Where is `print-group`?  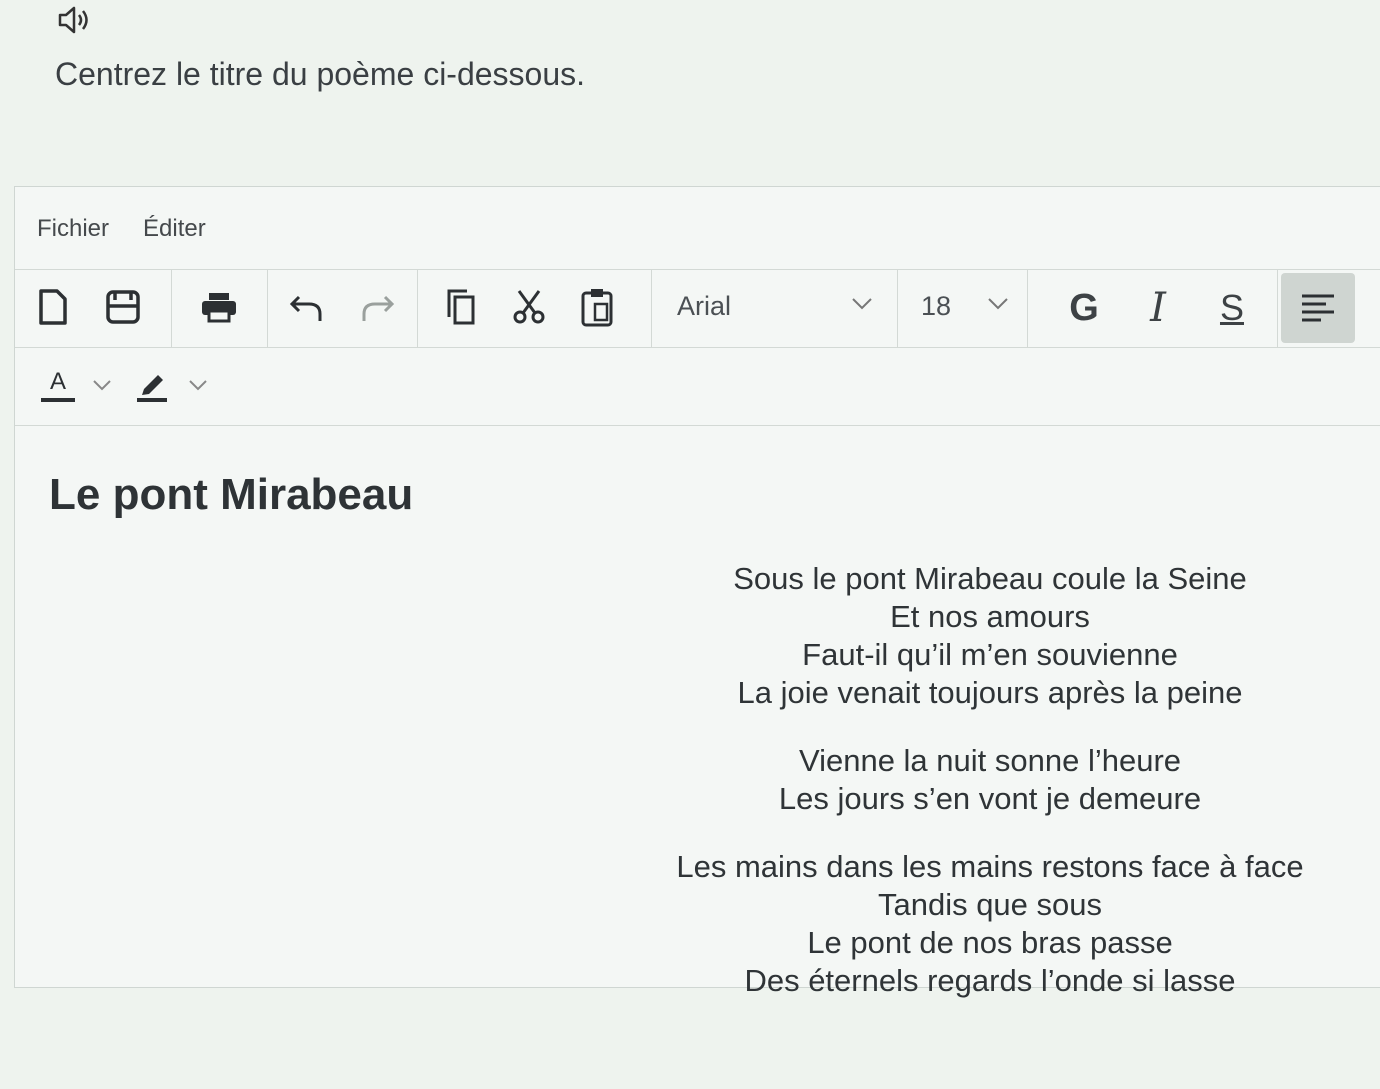 print-group is located at coordinates (219, 308).